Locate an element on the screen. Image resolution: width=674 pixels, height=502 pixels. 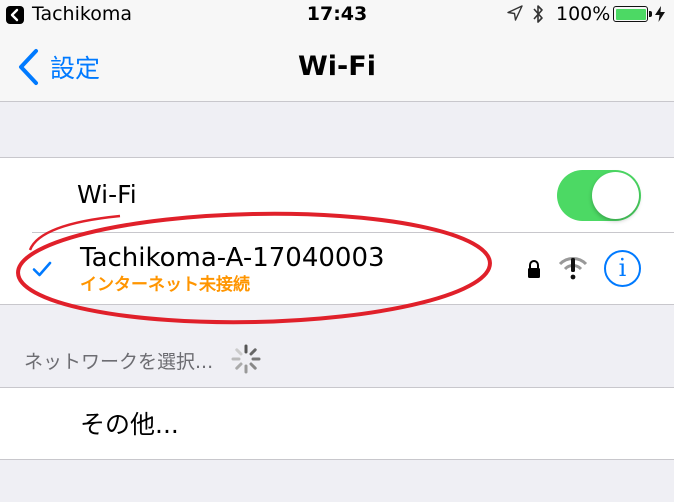
wifi-toggle is located at coordinates (599, 195).